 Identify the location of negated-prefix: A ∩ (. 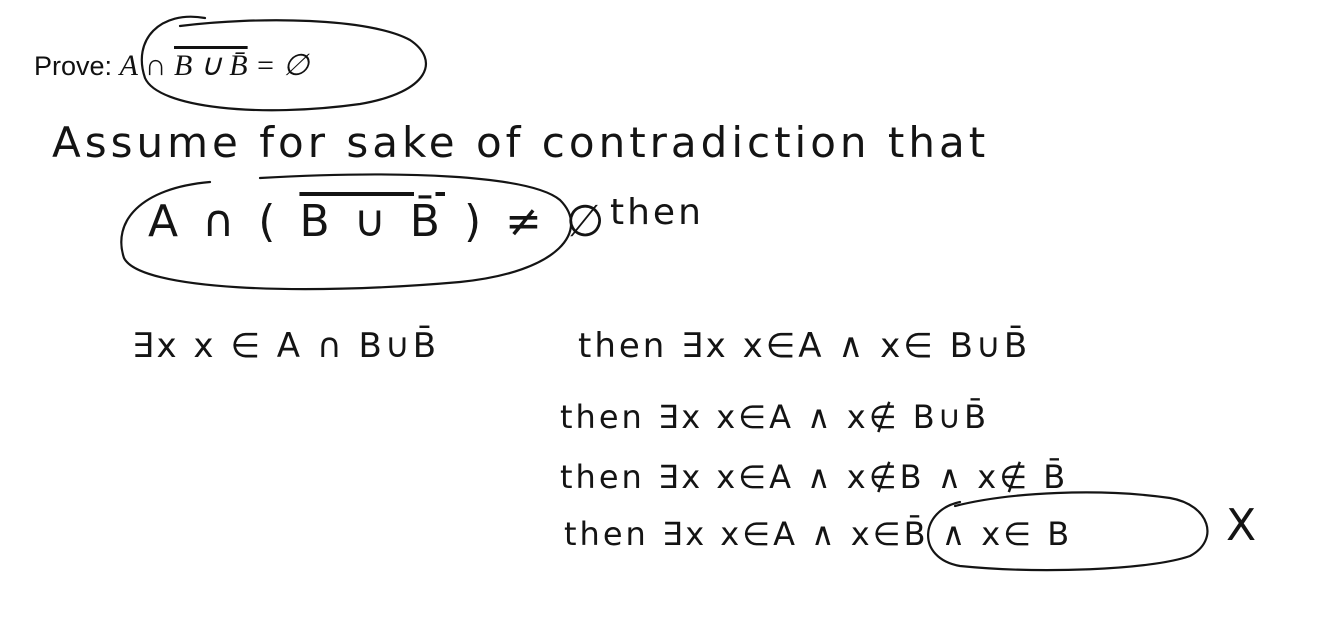
(224, 221).